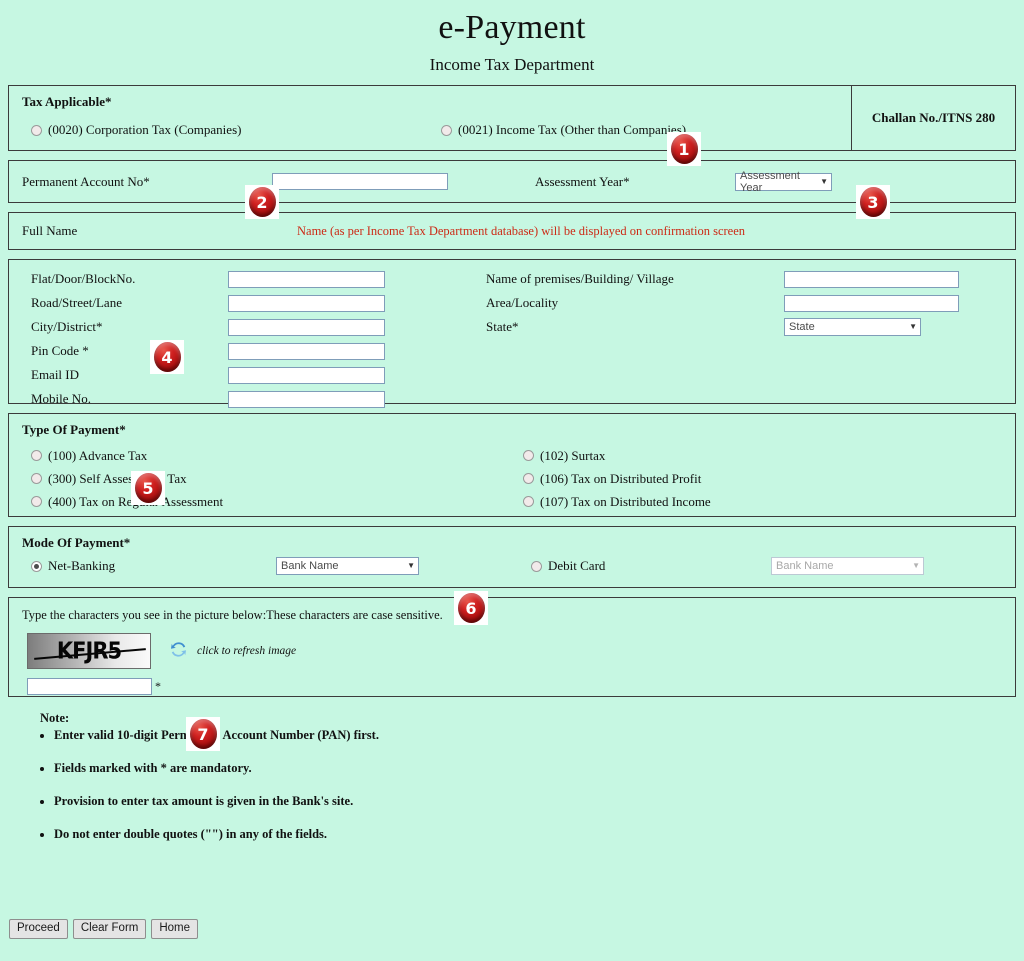 This screenshot has height=961, width=1024. What do you see at coordinates (50, 230) in the screenshot?
I see `full-name-label: Full Name` at bounding box center [50, 230].